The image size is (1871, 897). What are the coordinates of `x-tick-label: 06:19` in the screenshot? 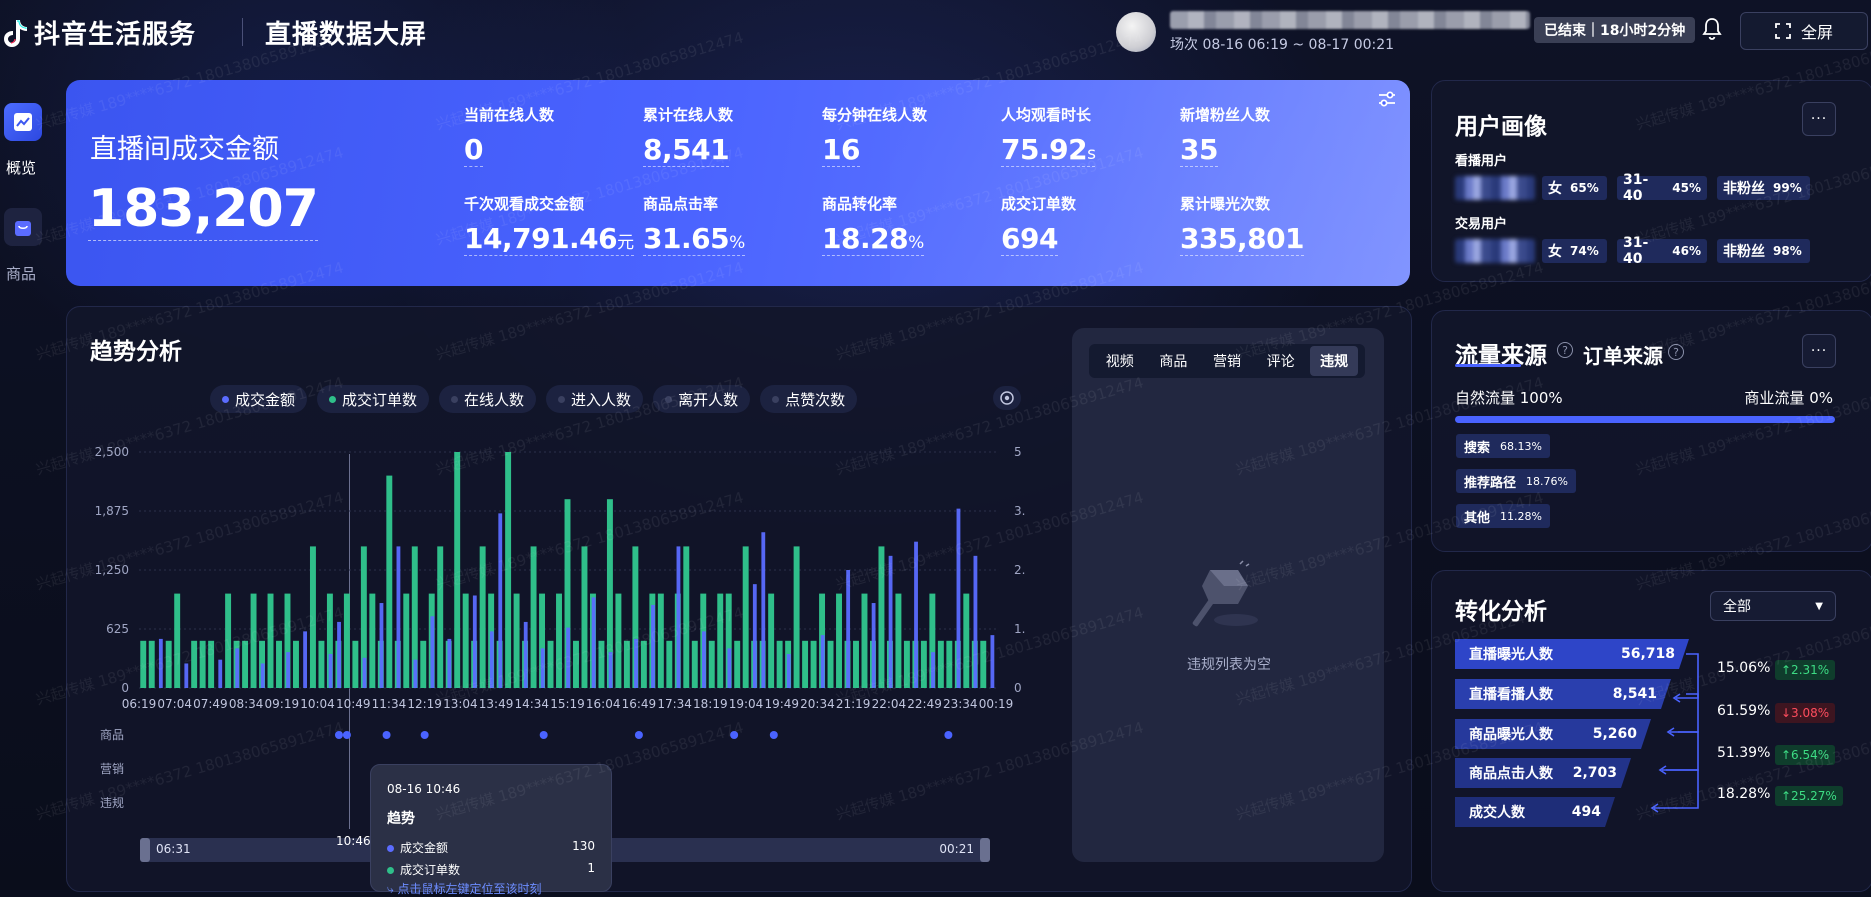 It's located at (139, 704).